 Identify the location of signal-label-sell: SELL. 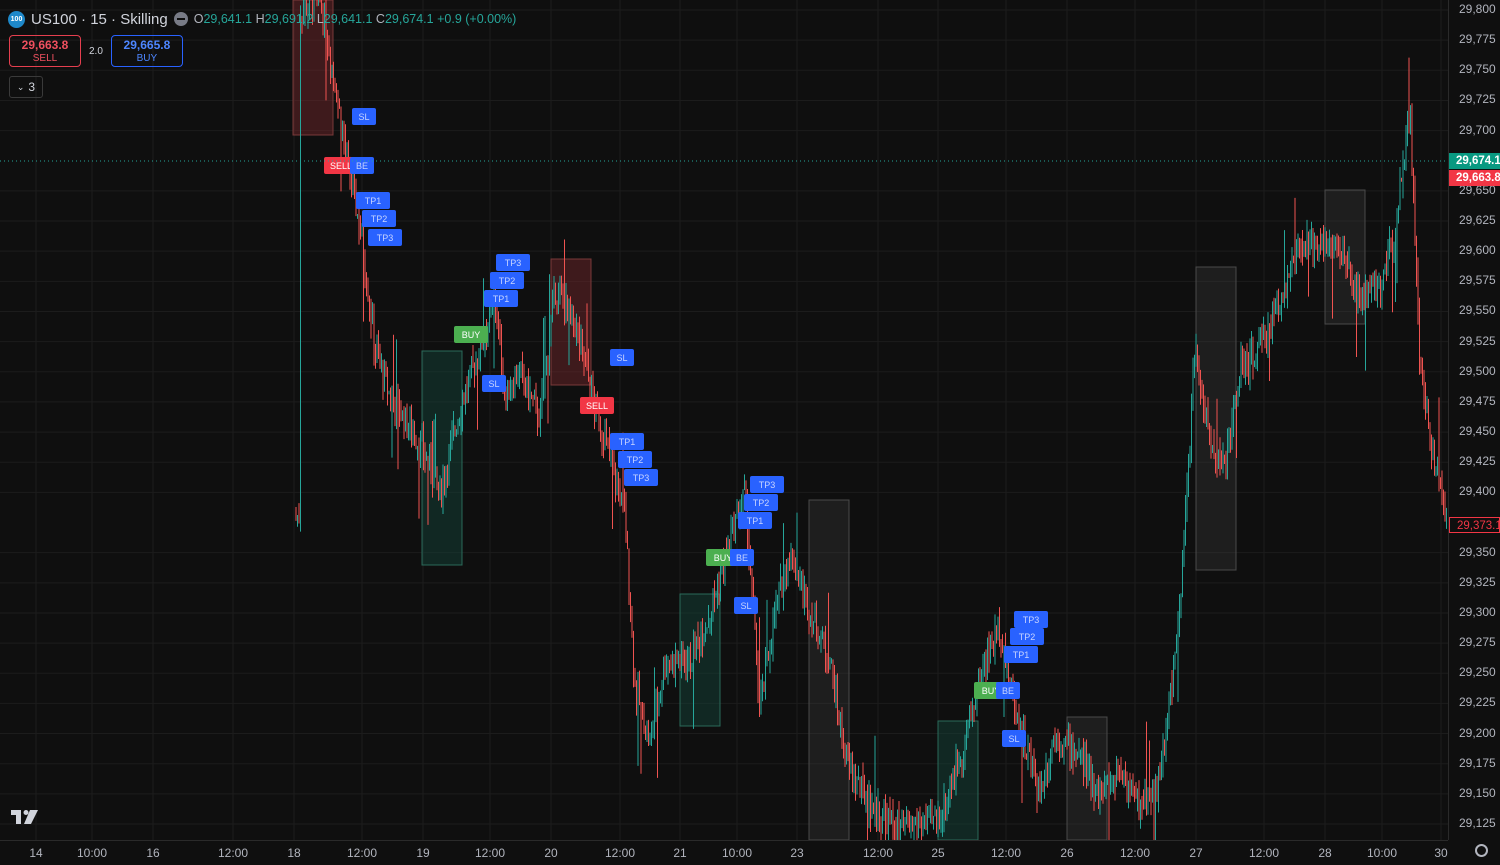
(597, 405).